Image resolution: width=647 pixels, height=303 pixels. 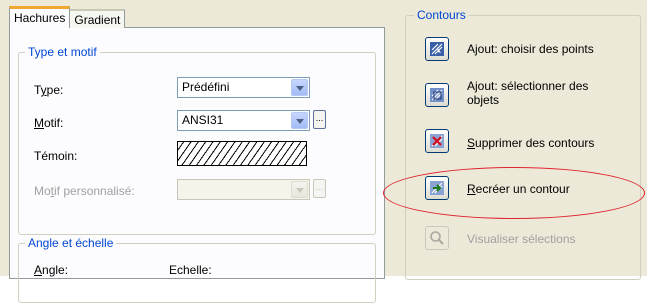 What do you see at coordinates (84, 191) in the screenshot?
I see `custom-pattern-label: Motif personnalisé:` at bounding box center [84, 191].